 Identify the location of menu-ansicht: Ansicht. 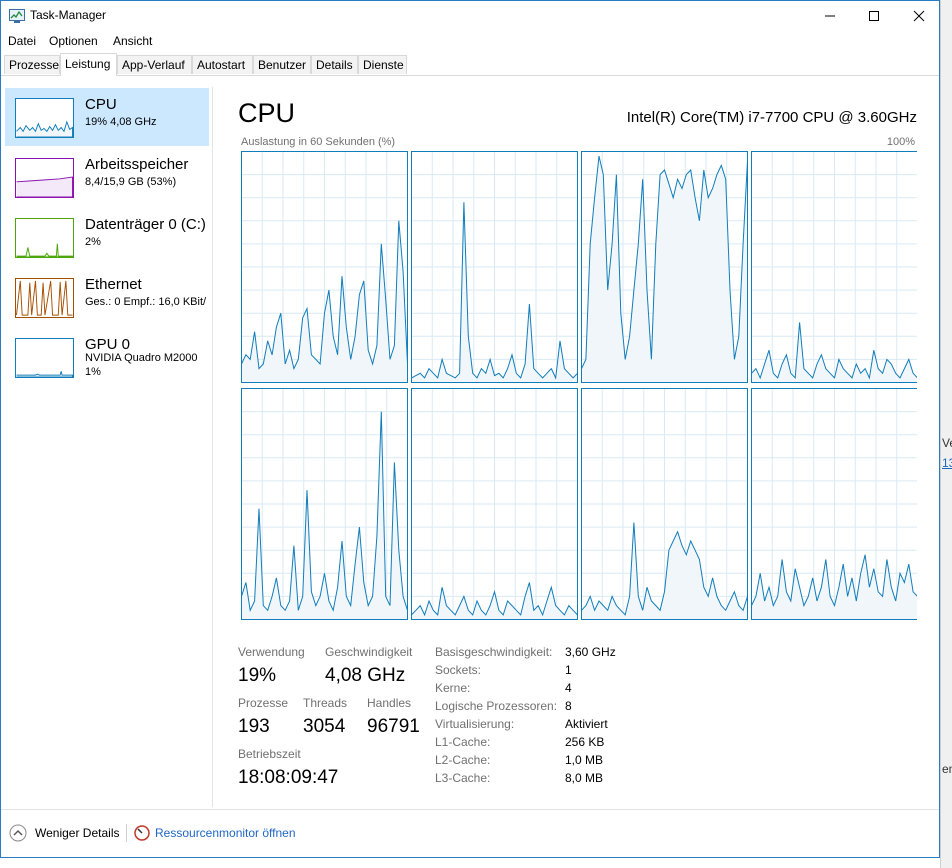
(132, 41).